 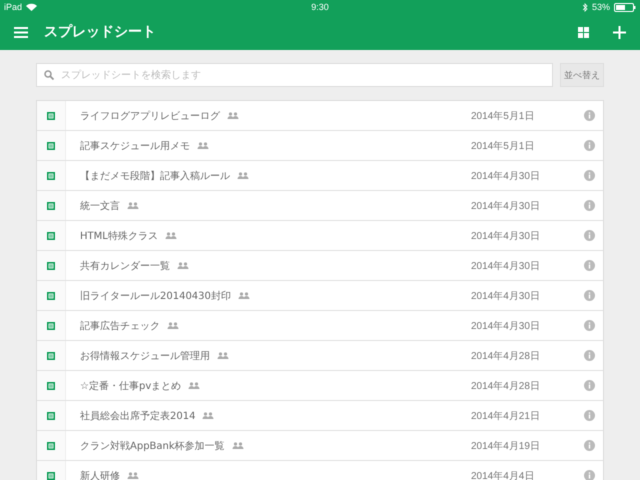 I want to click on file-name: お得情報スケジュール管理用, so click(x=145, y=355).